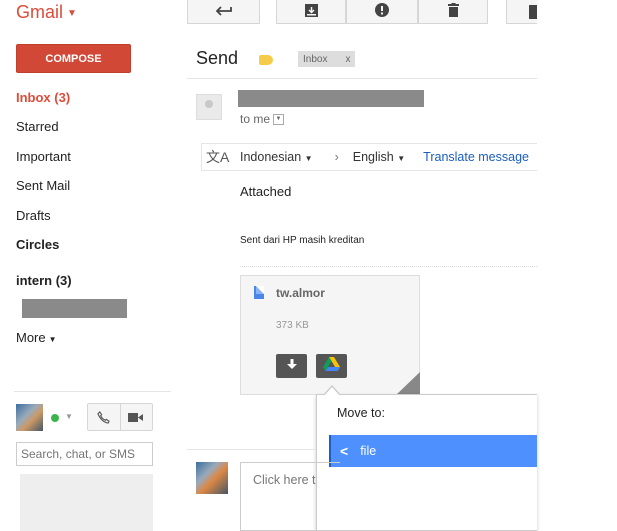 The image size is (617, 531). Describe the element at coordinates (476, 157) in the screenshot. I see `translate-message-link: Translate message` at that location.